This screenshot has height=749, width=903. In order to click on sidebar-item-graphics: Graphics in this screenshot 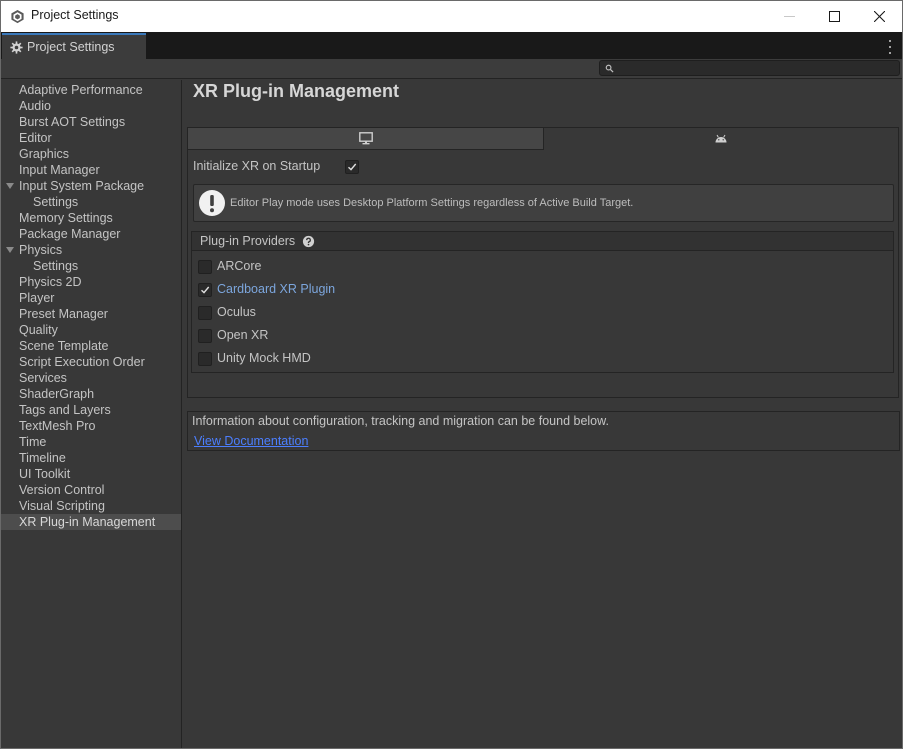, I will do `click(91, 154)`.